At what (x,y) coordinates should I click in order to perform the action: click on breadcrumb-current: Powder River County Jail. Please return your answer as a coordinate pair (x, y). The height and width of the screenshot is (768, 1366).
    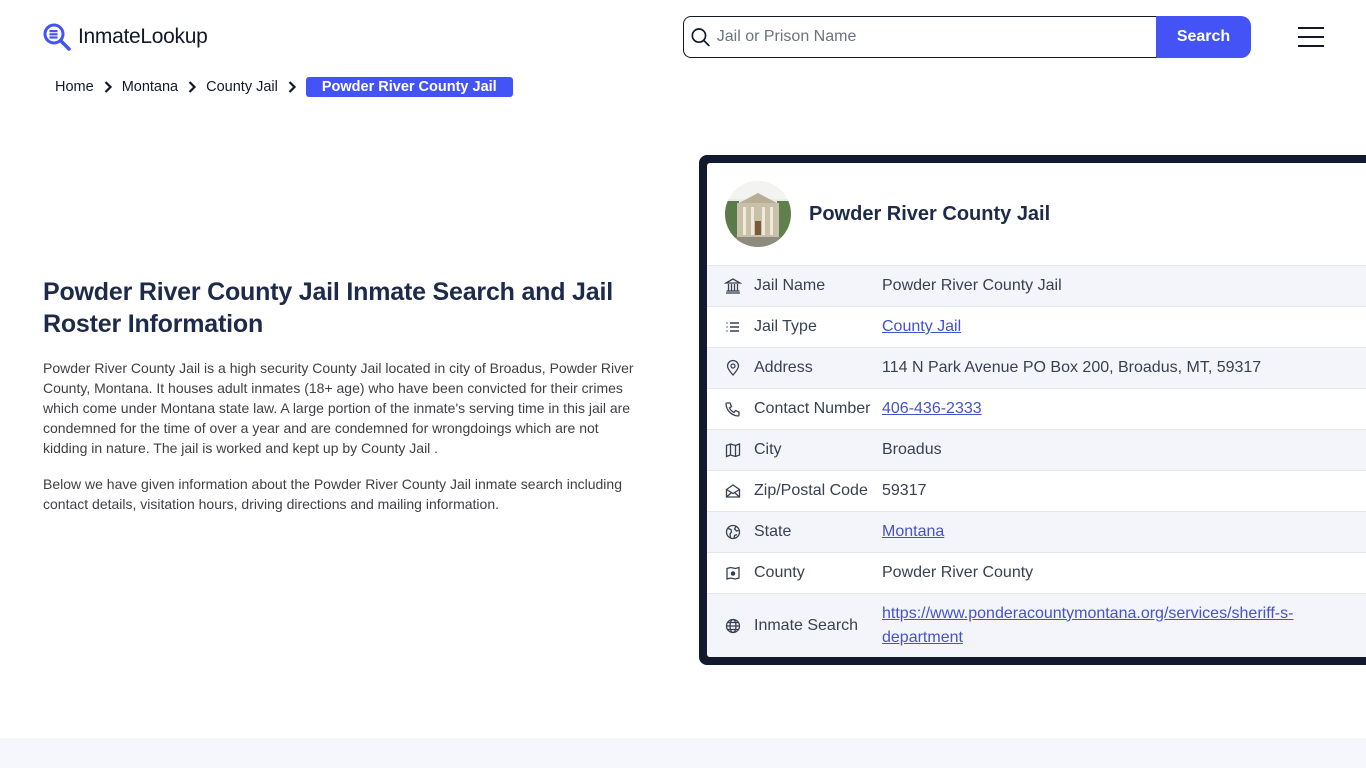
    Looking at the image, I should click on (409, 87).